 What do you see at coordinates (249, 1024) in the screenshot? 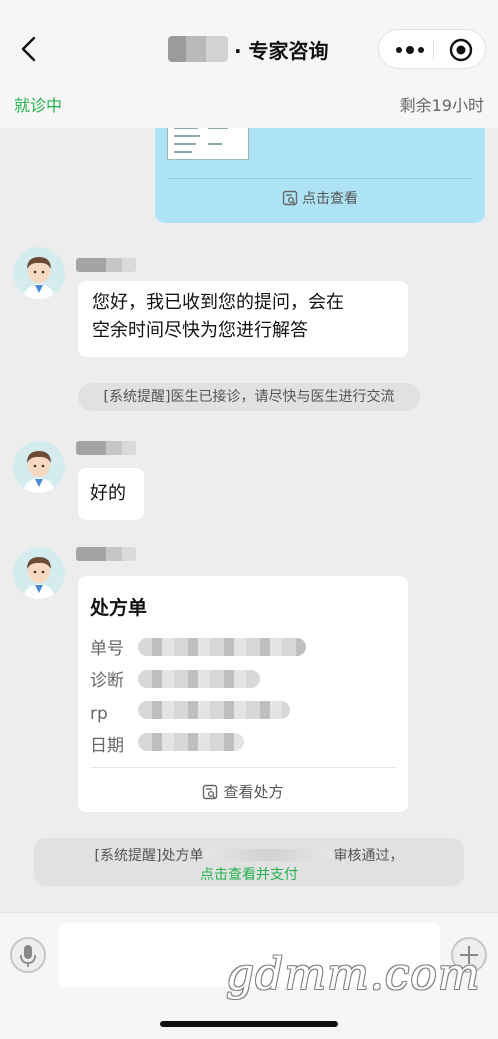
I see `home-indicator` at bounding box center [249, 1024].